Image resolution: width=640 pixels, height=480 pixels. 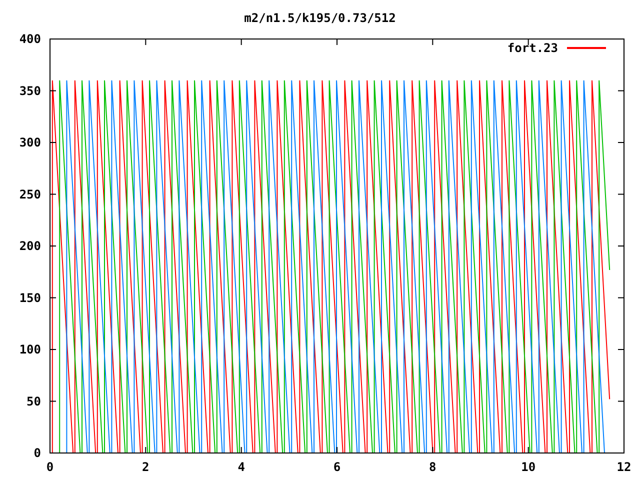 What do you see at coordinates (337, 467) in the screenshot?
I see `tick-label: 6` at bounding box center [337, 467].